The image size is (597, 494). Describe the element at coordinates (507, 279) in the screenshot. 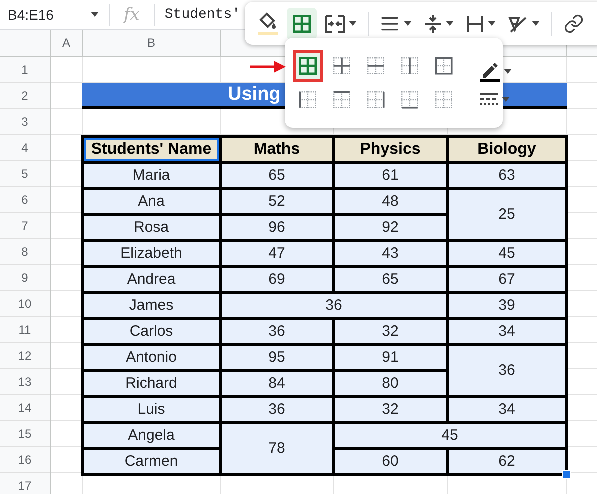

I see `table-cell: 67` at that location.